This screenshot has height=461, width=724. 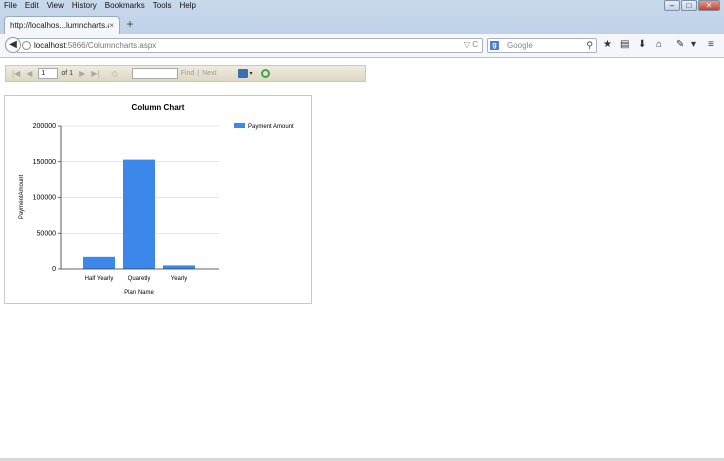 I want to click on home-icon: ⌂, so click(x=659, y=45).